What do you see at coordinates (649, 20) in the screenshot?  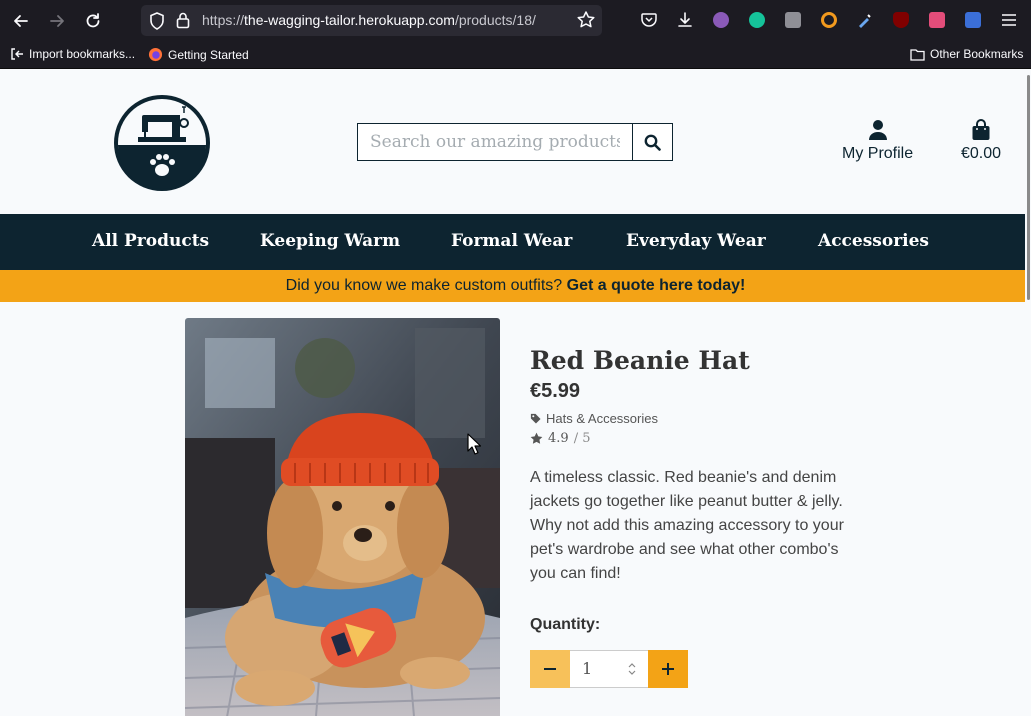 I see `pocket-icon` at bounding box center [649, 20].